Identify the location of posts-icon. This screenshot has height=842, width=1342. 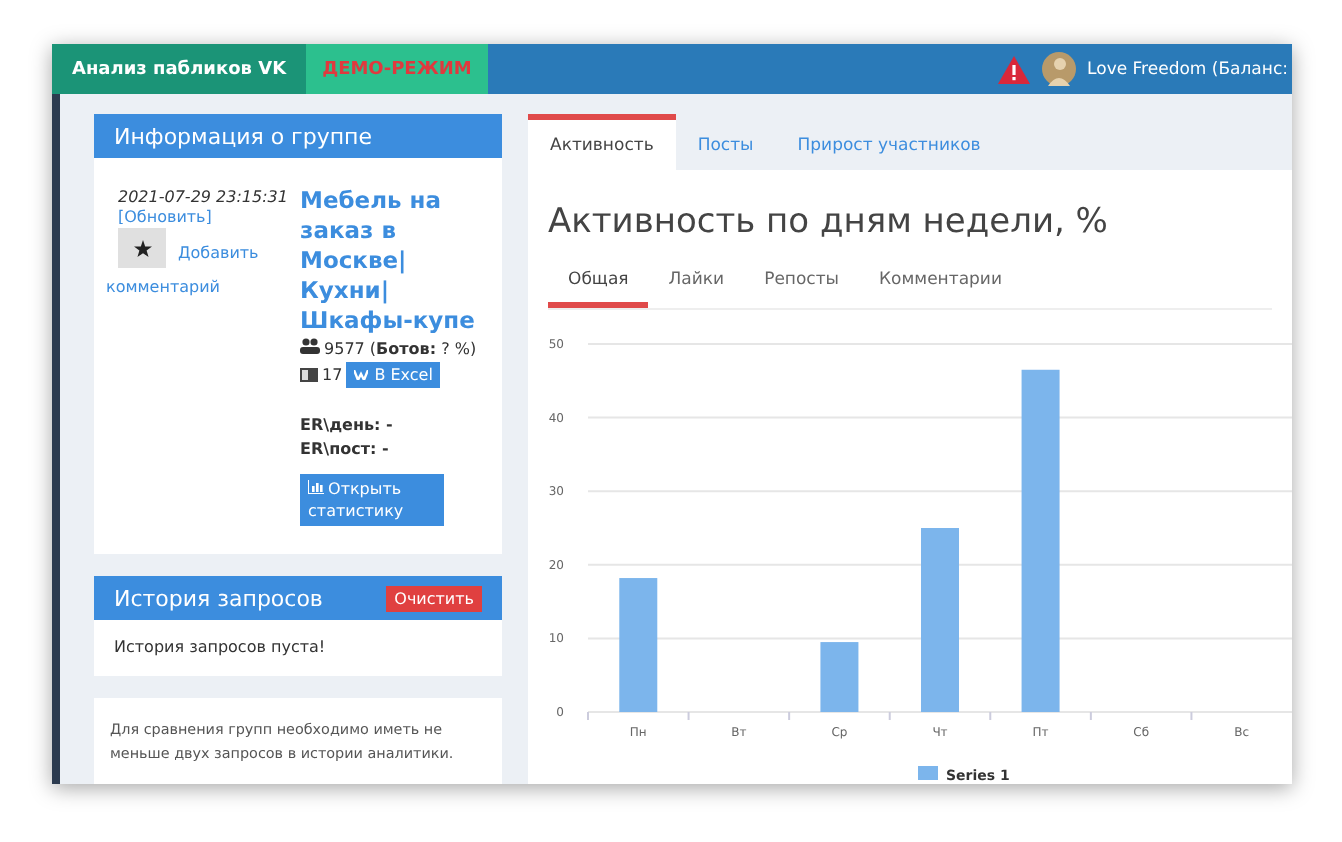
(309, 375).